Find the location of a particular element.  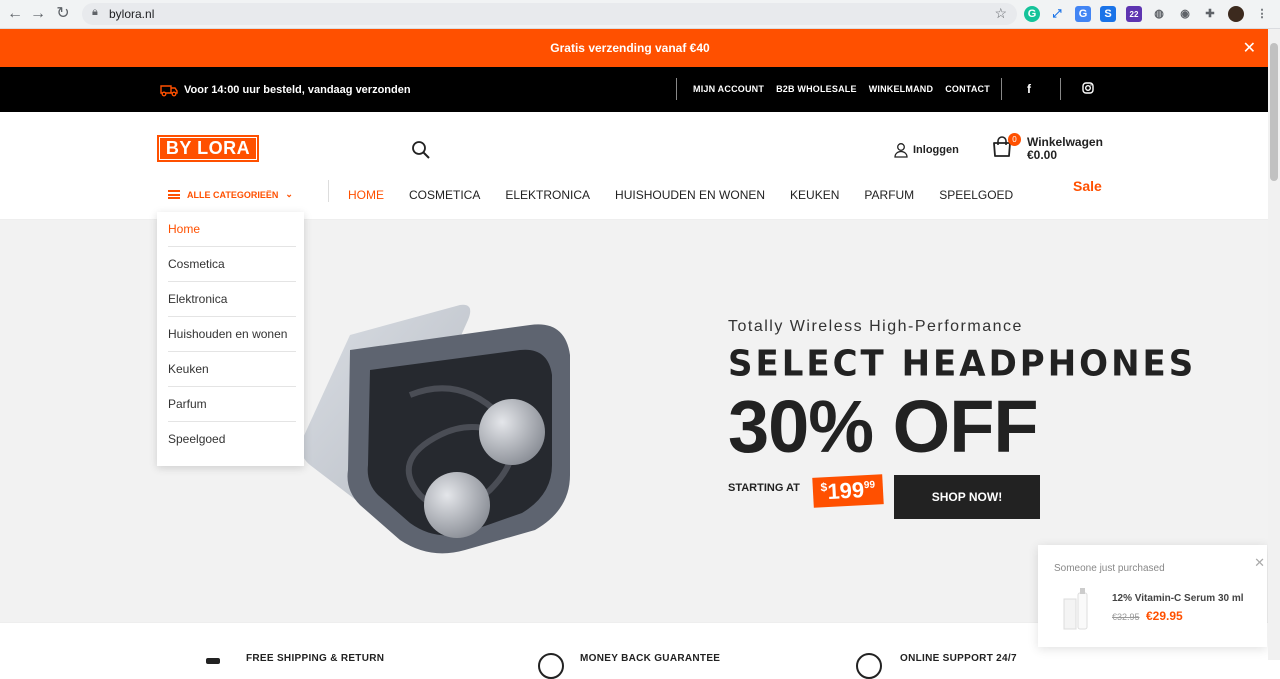

notification-label: Someone just purchased is located at coordinates (1109, 568).